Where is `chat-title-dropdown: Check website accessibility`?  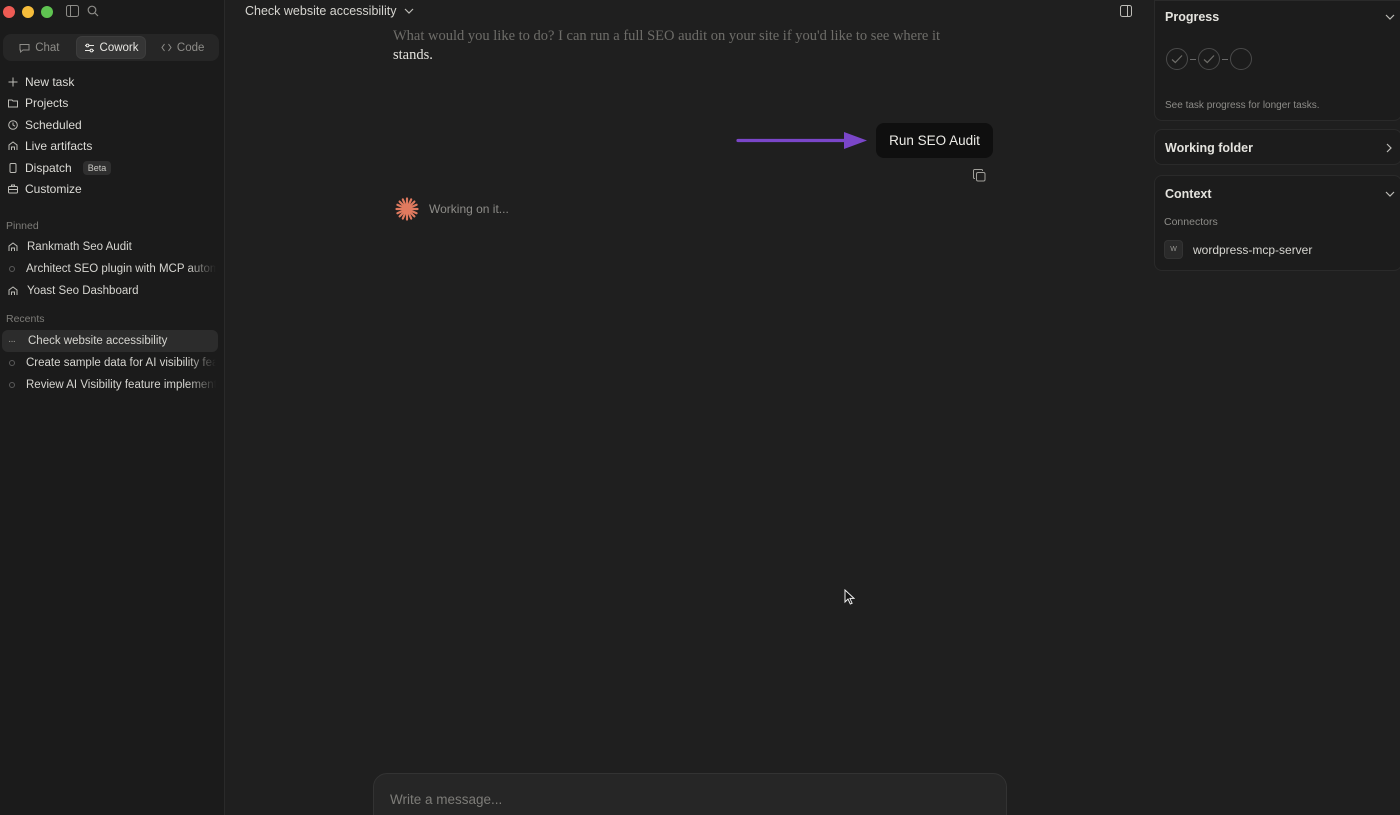
chat-title-dropdown: Check website accessibility is located at coordinates (329, 11).